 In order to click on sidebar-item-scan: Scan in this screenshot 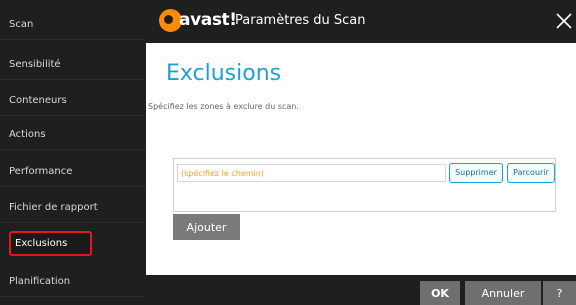, I will do `click(73, 25)`.